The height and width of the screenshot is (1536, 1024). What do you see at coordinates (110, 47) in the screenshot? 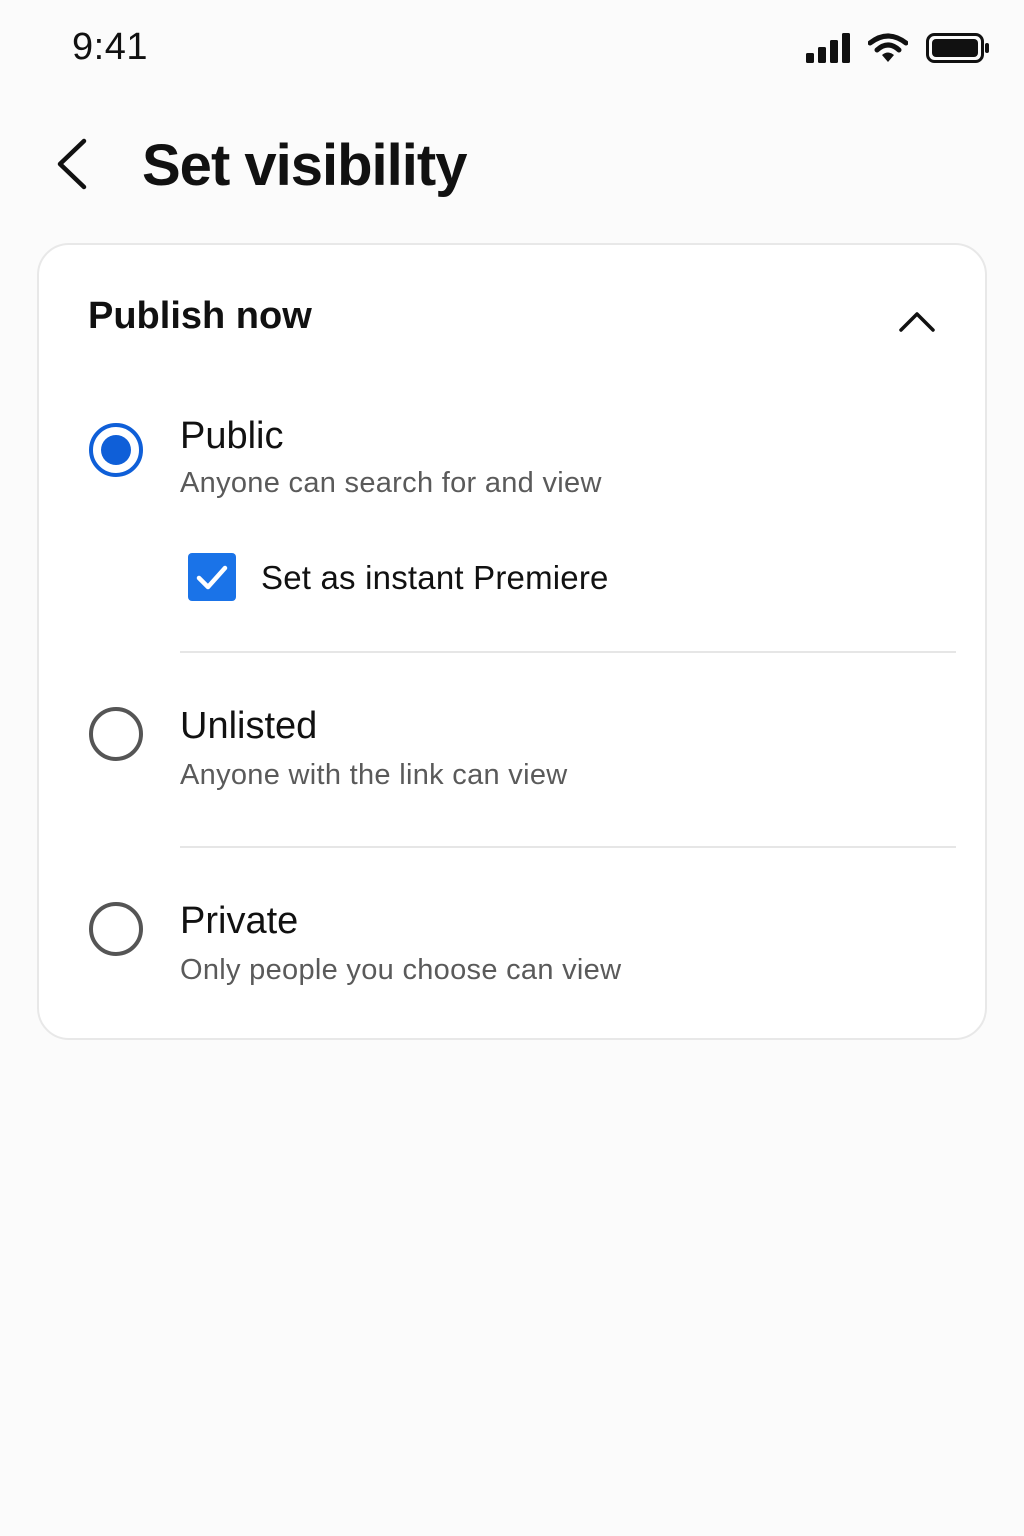
I see `status-time: 9:41` at bounding box center [110, 47].